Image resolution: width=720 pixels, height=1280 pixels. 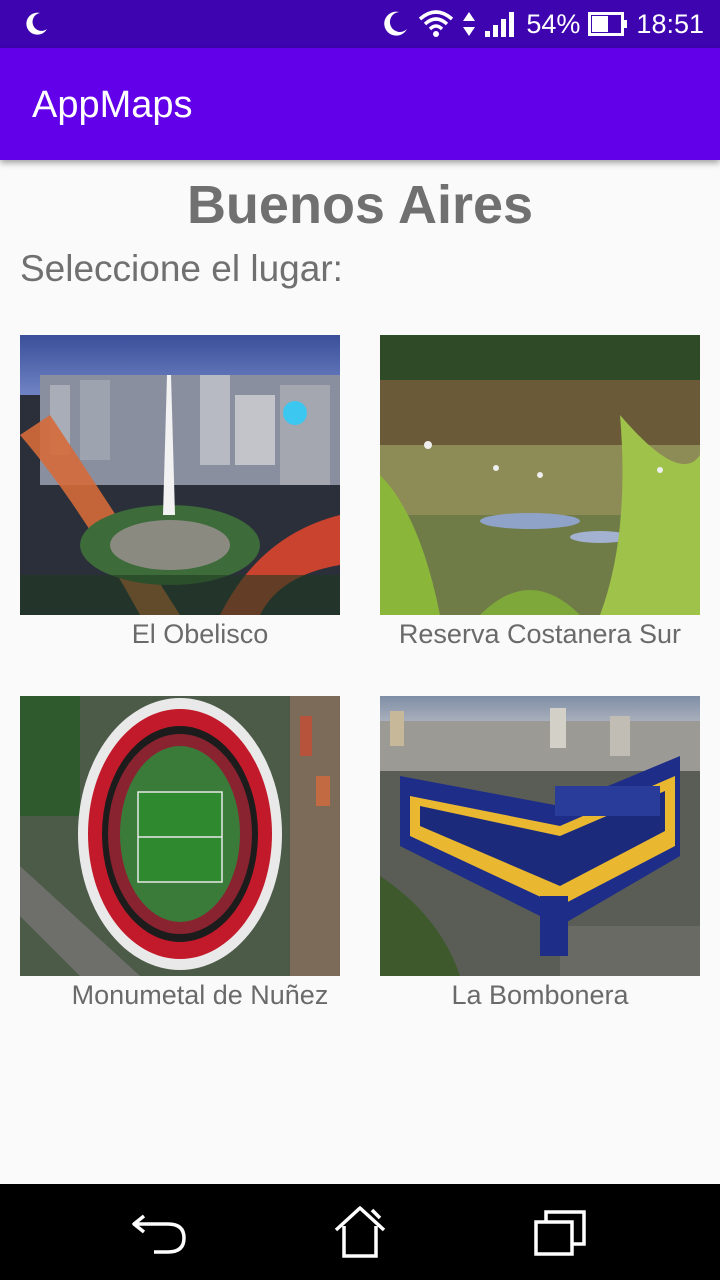 What do you see at coordinates (360, 205) in the screenshot?
I see `city-title: Buenos Aires` at bounding box center [360, 205].